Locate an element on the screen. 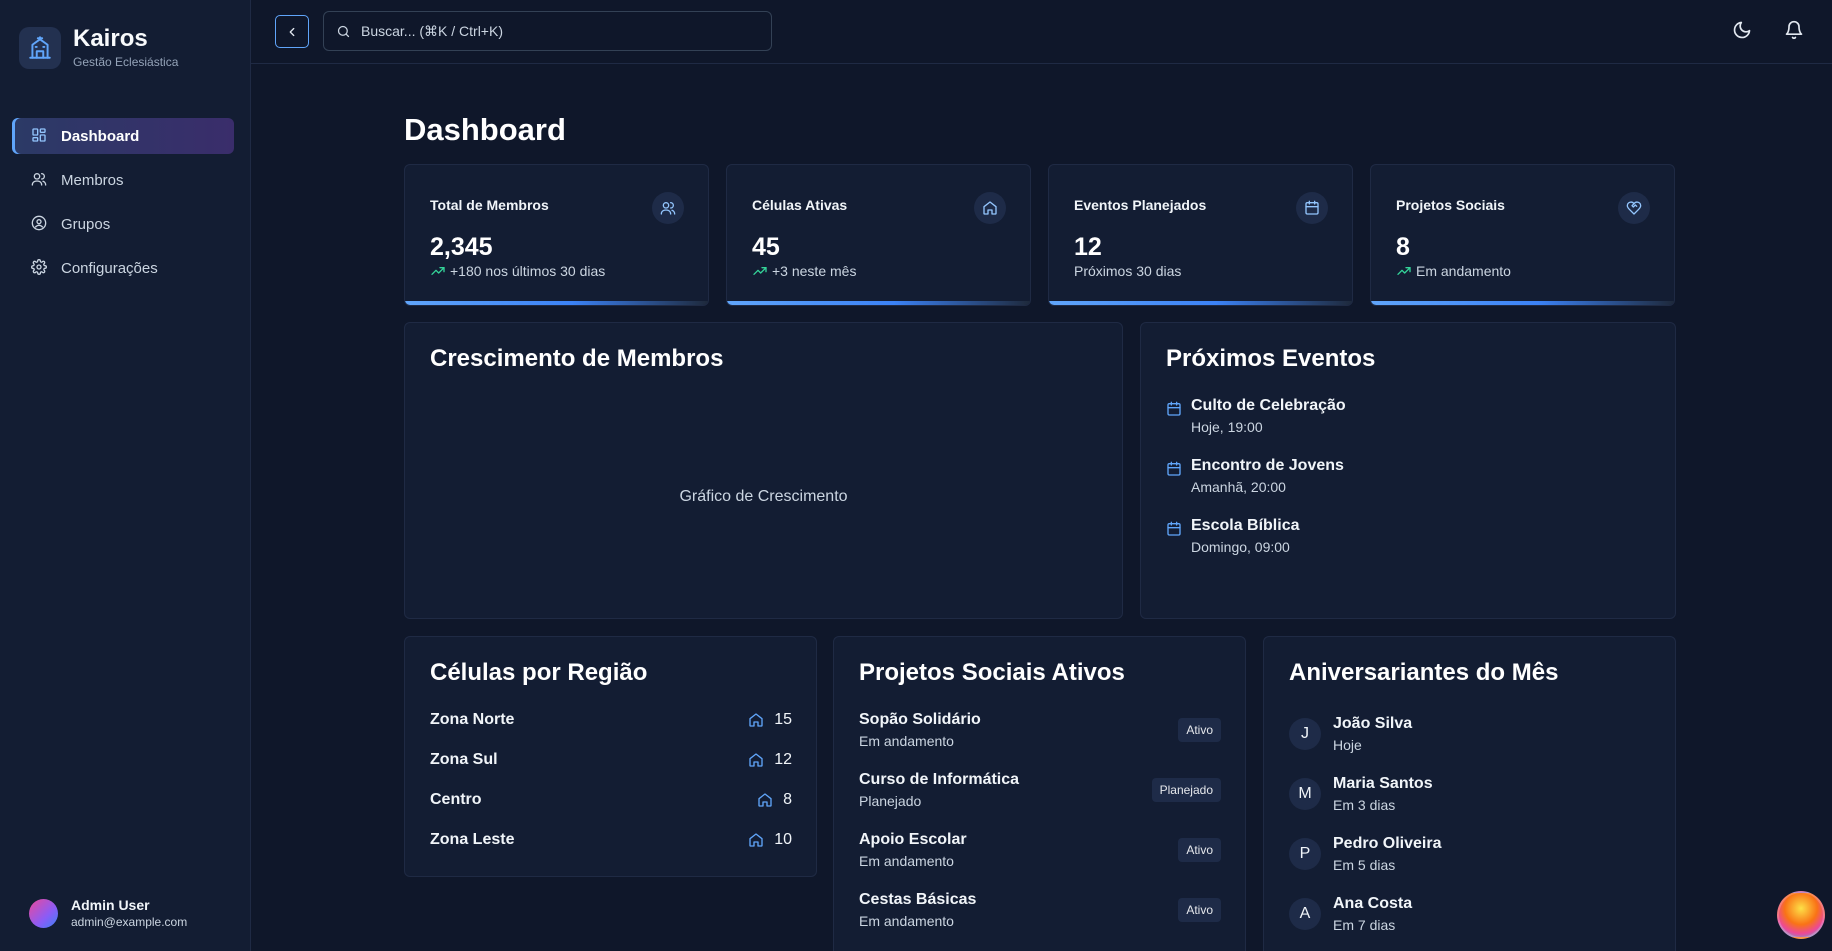 This screenshot has width=1832, height=951. gear-icon is located at coordinates (40, 268).